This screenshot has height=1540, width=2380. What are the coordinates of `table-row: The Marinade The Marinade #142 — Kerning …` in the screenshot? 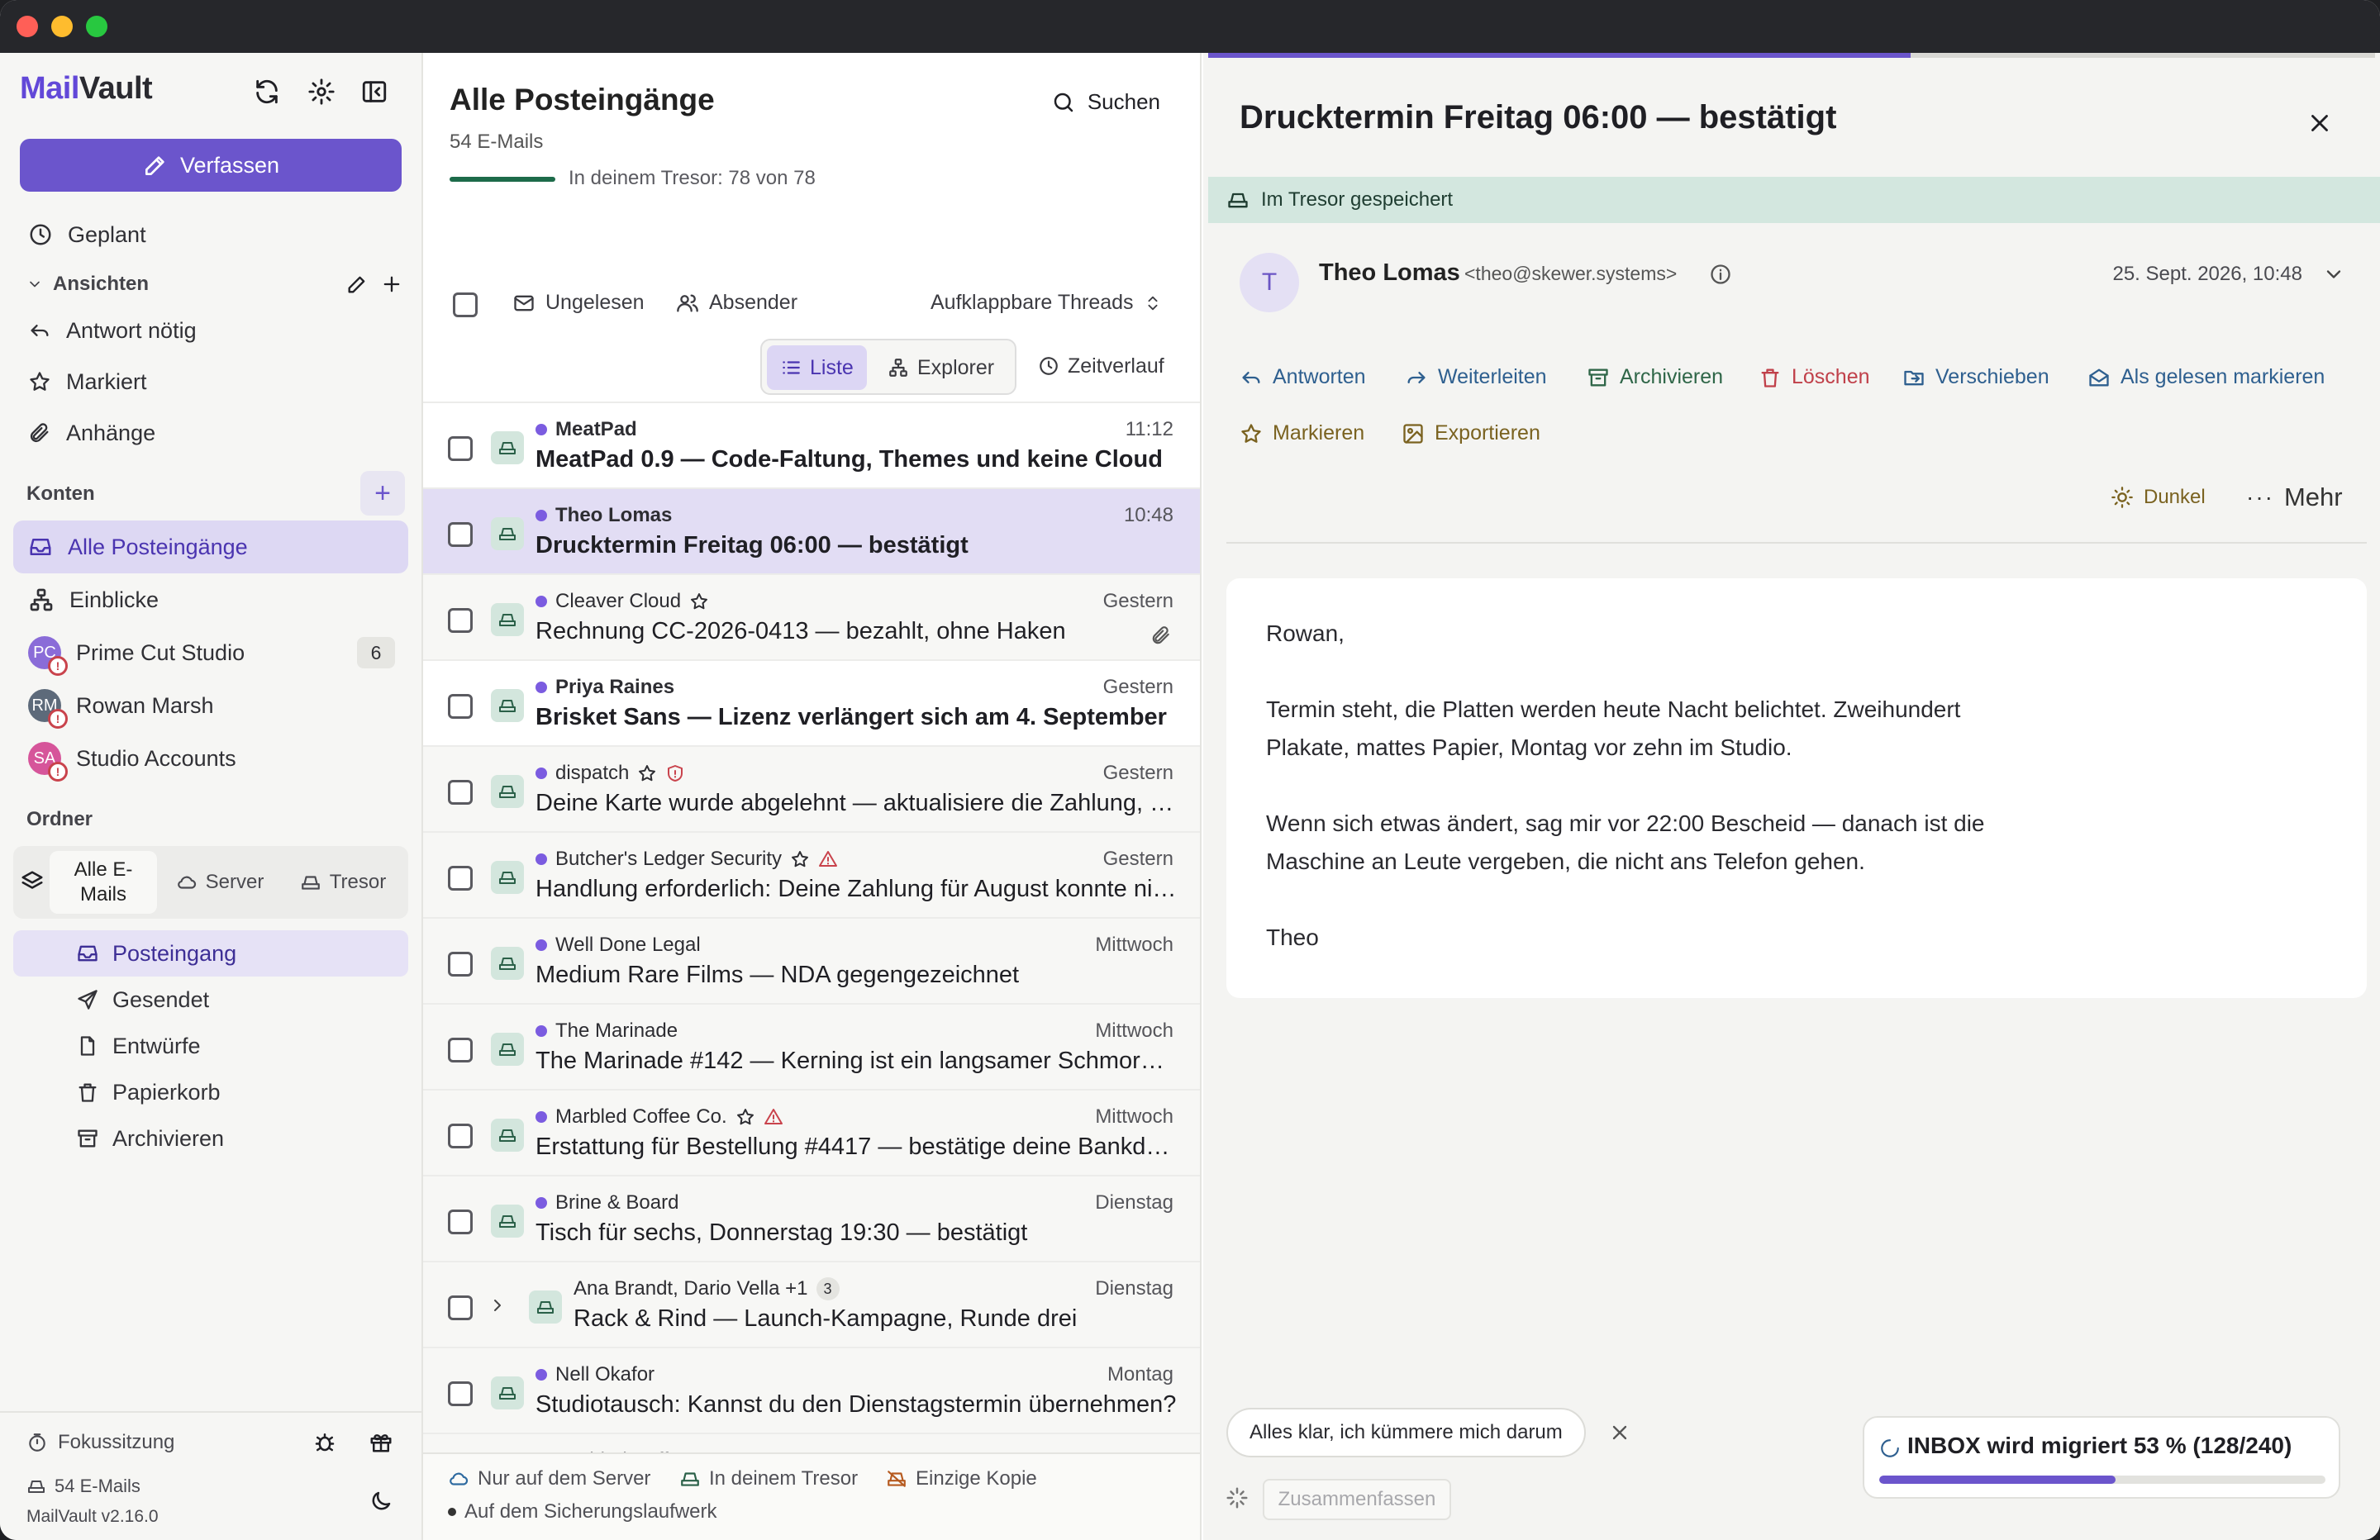 It's located at (811, 1046).